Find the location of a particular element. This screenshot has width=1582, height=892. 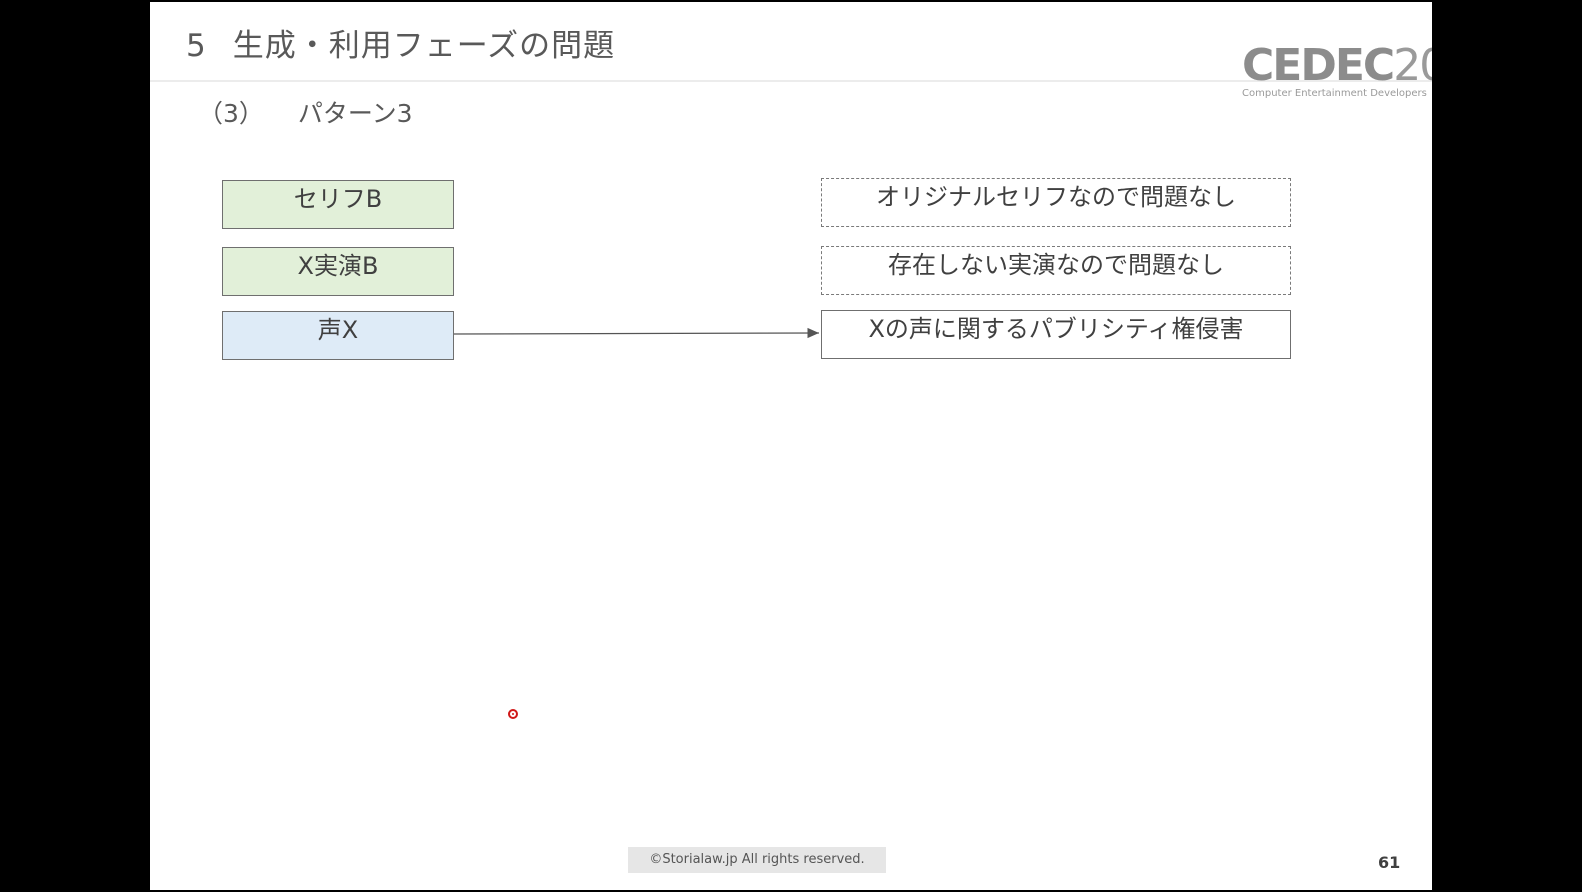

laser-pointer-dot is located at coordinates (513, 714).